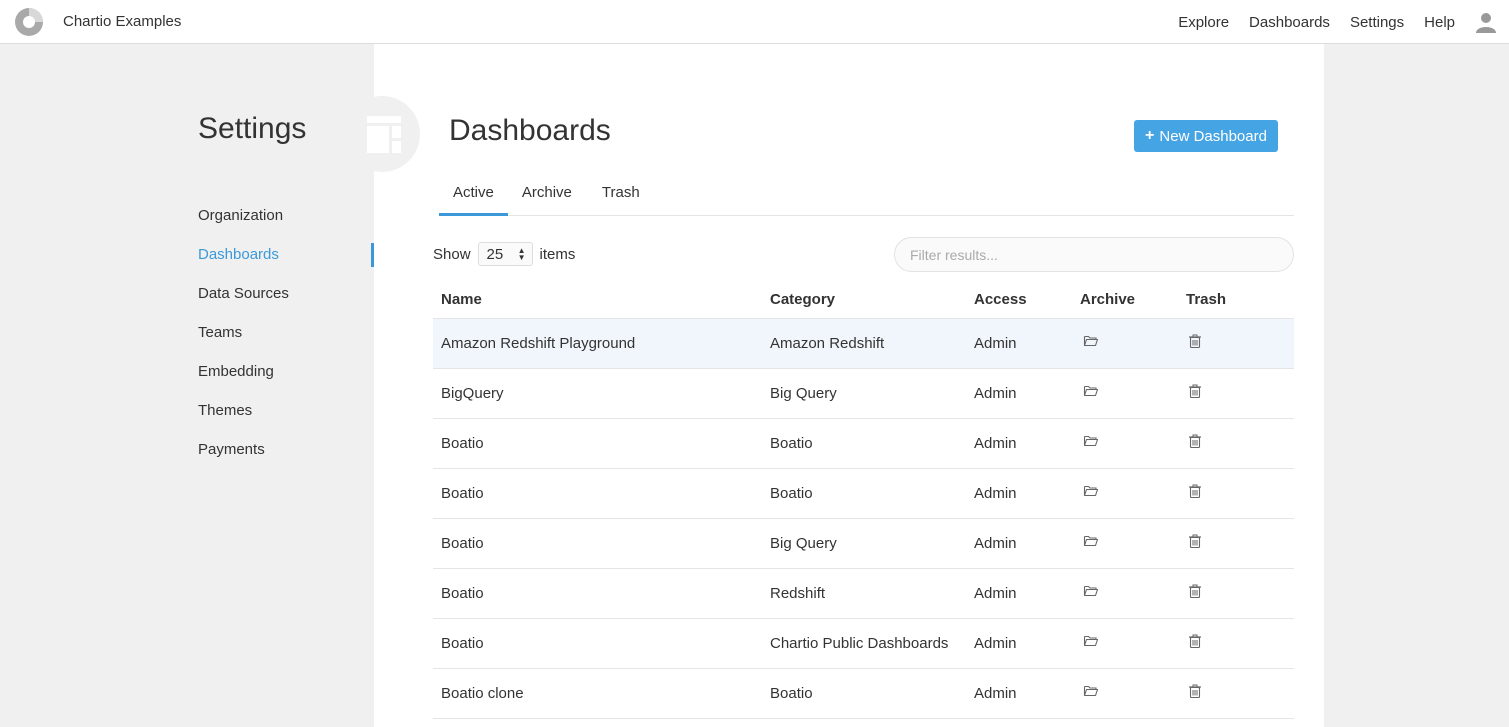 Image resolution: width=1509 pixels, height=727 pixels. What do you see at coordinates (1343, 22) in the screenshot?
I see `top-nav: Explore Dashboards Settings Help` at bounding box center [1343, 22].